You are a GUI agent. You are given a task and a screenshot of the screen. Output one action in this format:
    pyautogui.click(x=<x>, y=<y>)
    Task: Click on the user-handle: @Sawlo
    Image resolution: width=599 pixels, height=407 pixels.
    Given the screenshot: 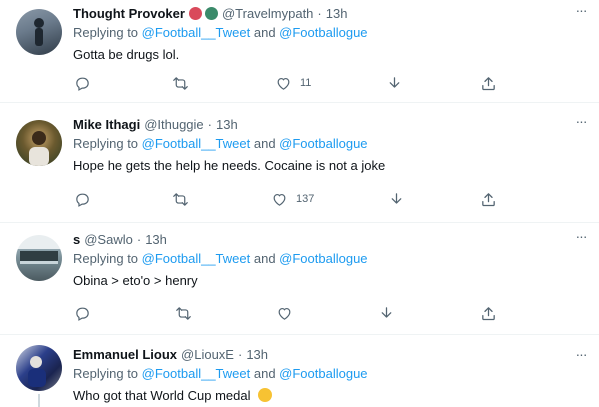 What is the action you would take?
    pyautogui.click(x=108, y=239)
    